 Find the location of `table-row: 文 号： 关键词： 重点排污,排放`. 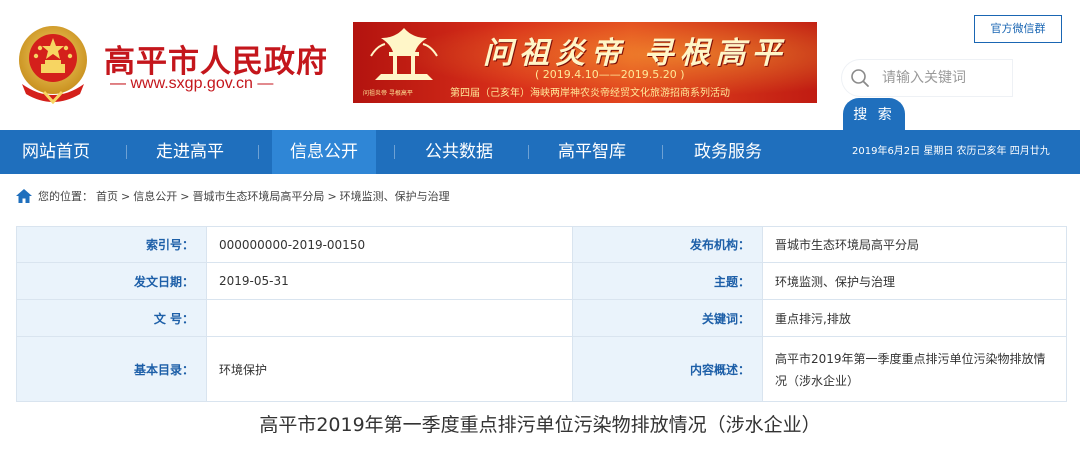

table-row: 文 号： 关键词： 重点排污,排放 is located at coordinates (541, 318).